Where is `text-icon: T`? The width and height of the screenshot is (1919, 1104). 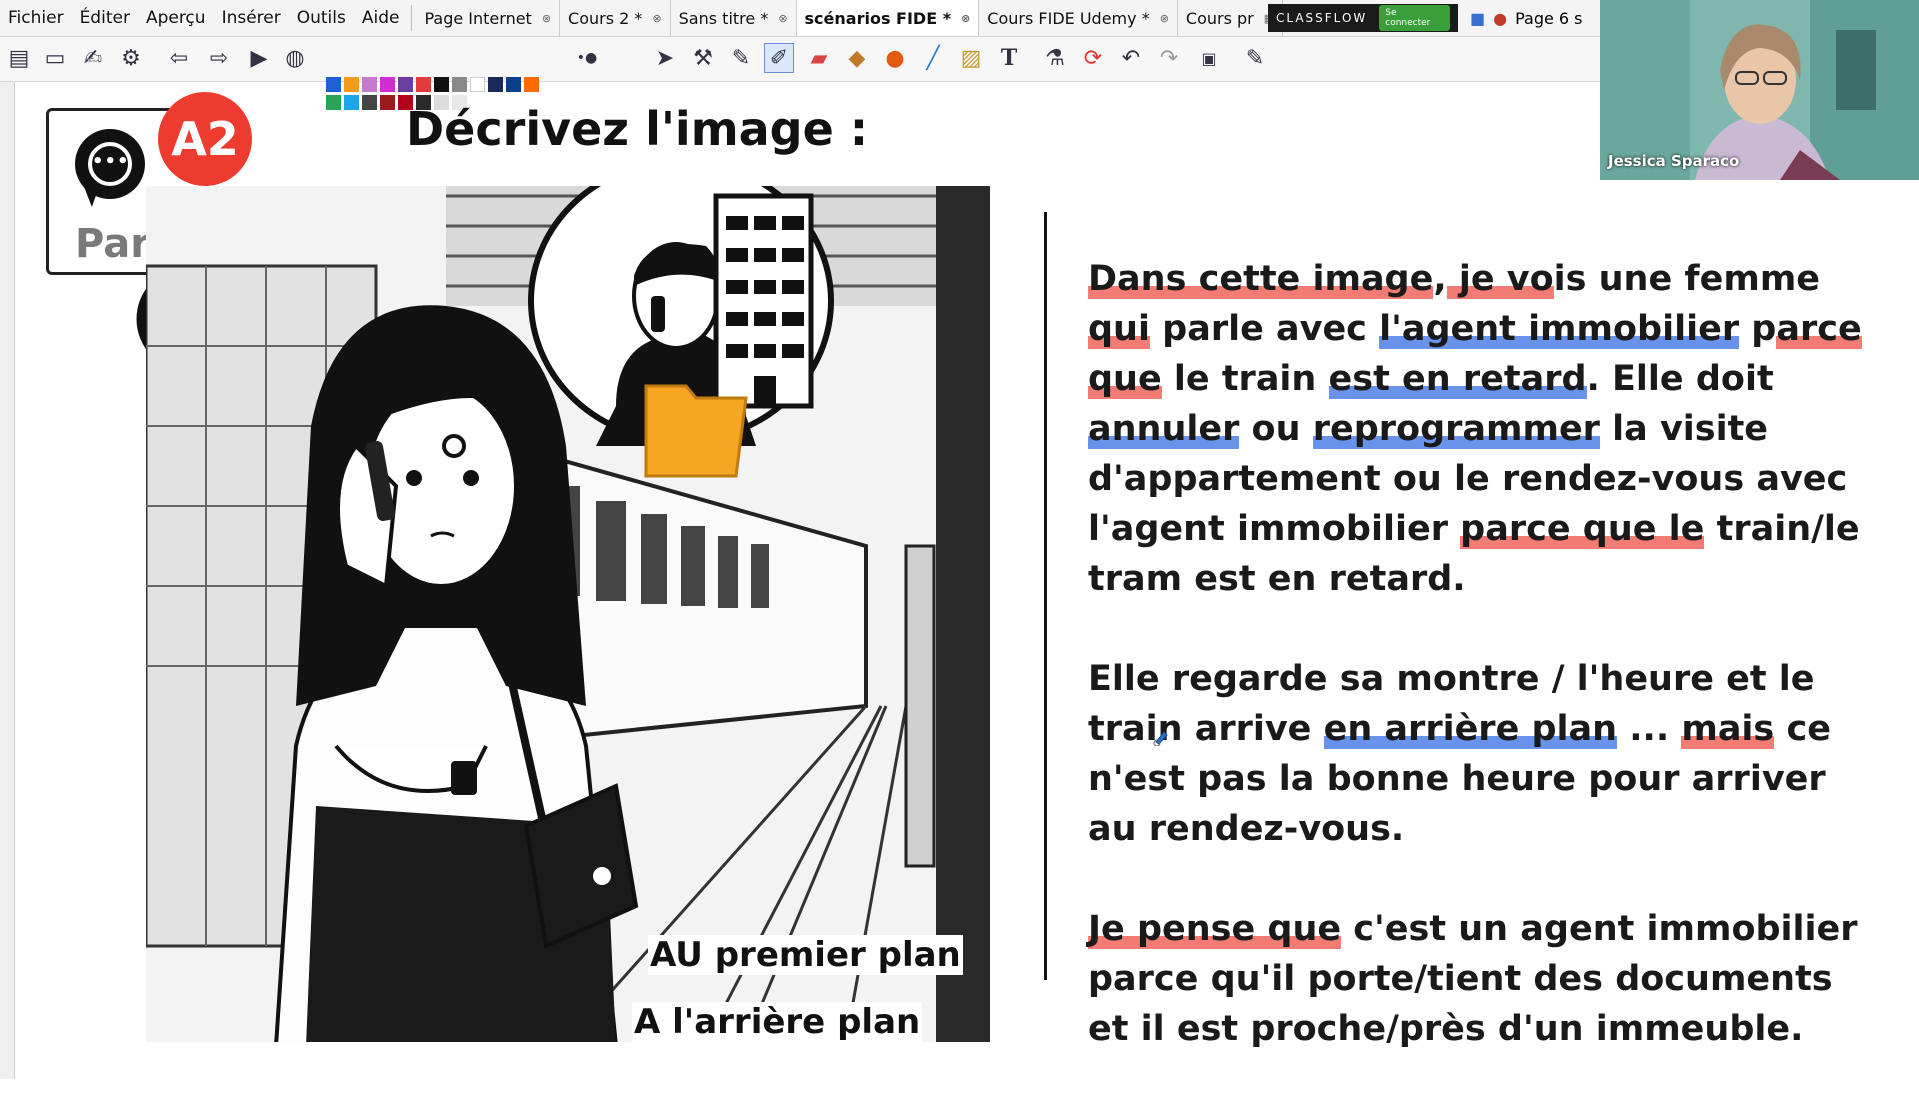 text-icon: T is located at coordinates (1009, 58).